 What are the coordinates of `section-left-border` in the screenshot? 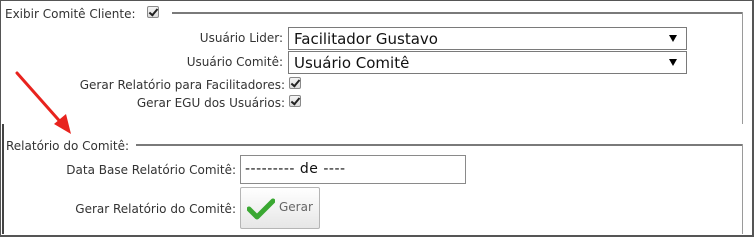 It's located at (3, 179).